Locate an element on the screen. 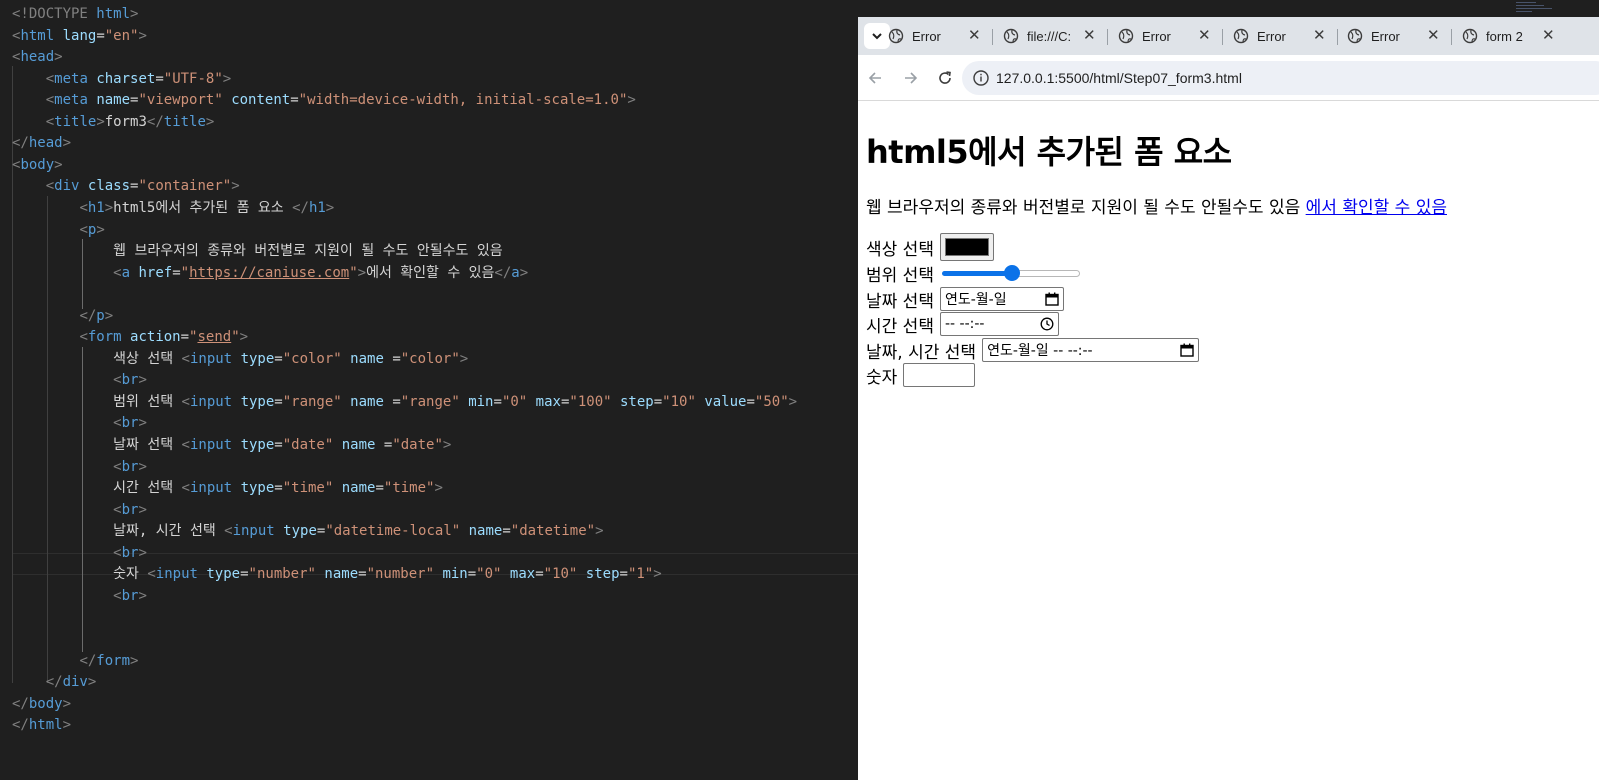 Image resolution: width=1599 pixels, height=780 pixels. reload-button is located at coordinates (945, 78).